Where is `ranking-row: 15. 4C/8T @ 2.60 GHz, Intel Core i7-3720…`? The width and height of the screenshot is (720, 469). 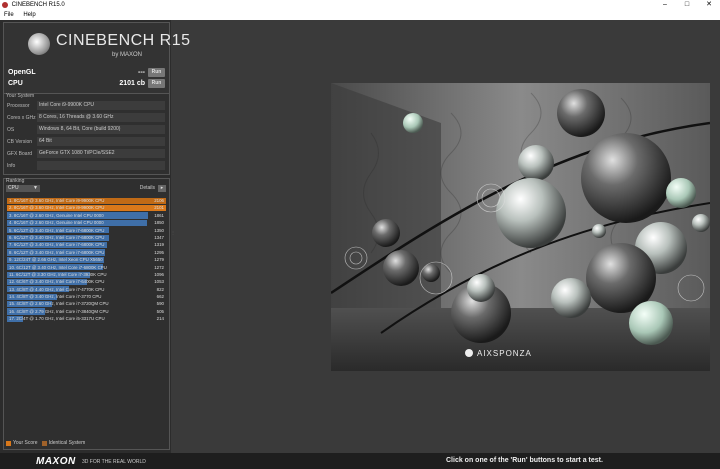 ranking-row: 15. 4C/8T @ 2.60 GHz, Intel Core i7-3720… is located at coordinates (86, 304).